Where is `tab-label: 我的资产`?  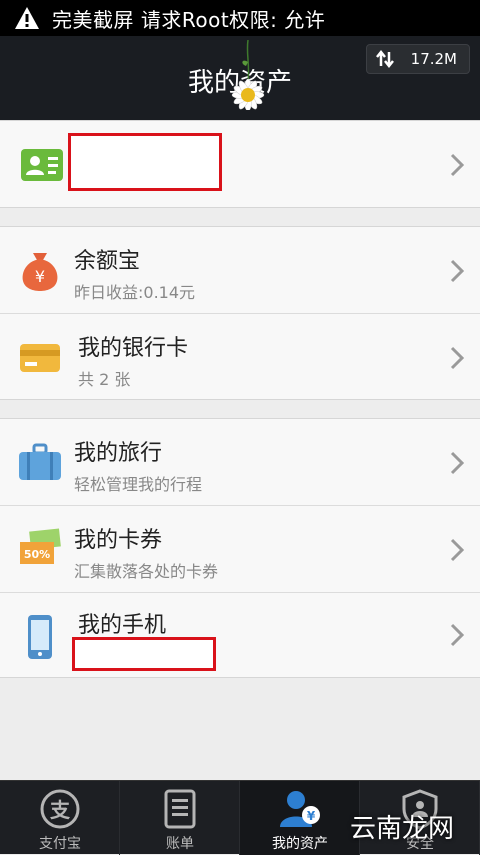 tab-label: 我的资产 is located at coordinates (300, 844).